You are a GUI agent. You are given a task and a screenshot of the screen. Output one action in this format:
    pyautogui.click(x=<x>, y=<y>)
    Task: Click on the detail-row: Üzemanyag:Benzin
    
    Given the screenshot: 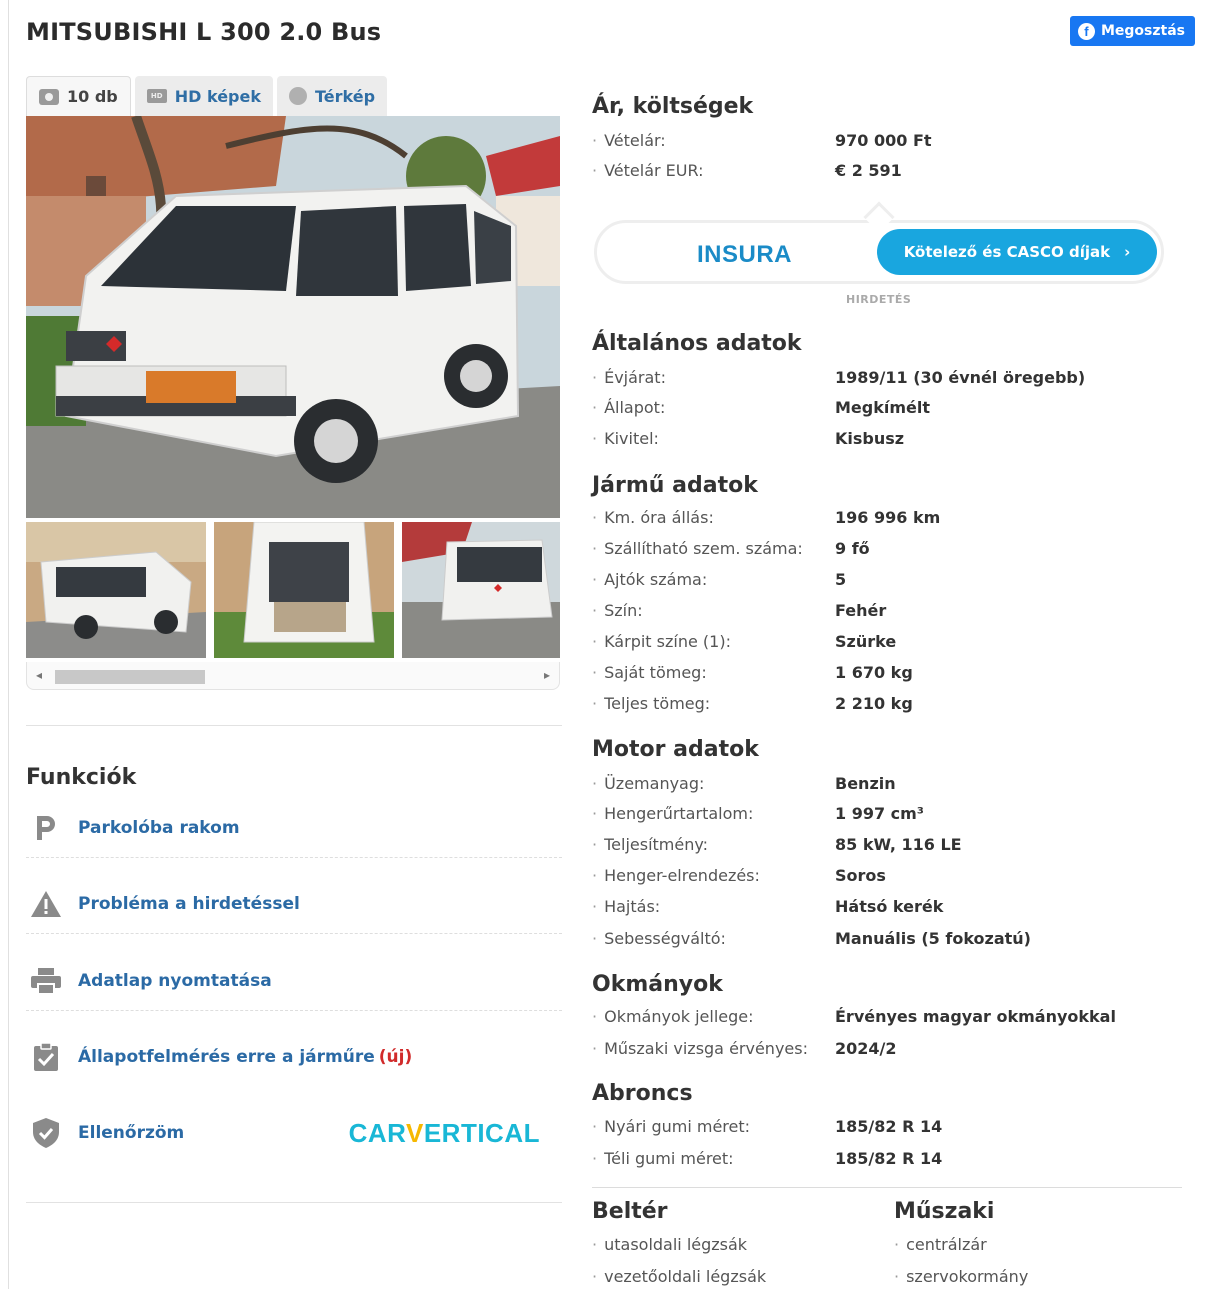 What is the action you would take?
    pyautogui.click(x=892, y=788)
    